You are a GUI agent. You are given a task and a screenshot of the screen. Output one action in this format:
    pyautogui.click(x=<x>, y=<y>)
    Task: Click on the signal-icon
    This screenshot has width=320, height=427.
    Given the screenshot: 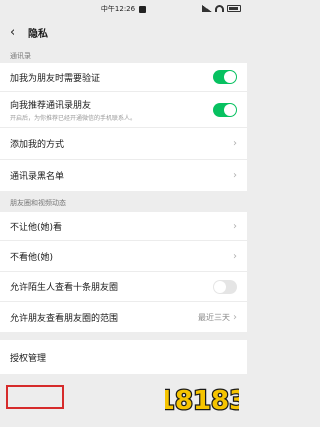 What is the action you would take?
    pyautogui.click(x=207, y=8)
    